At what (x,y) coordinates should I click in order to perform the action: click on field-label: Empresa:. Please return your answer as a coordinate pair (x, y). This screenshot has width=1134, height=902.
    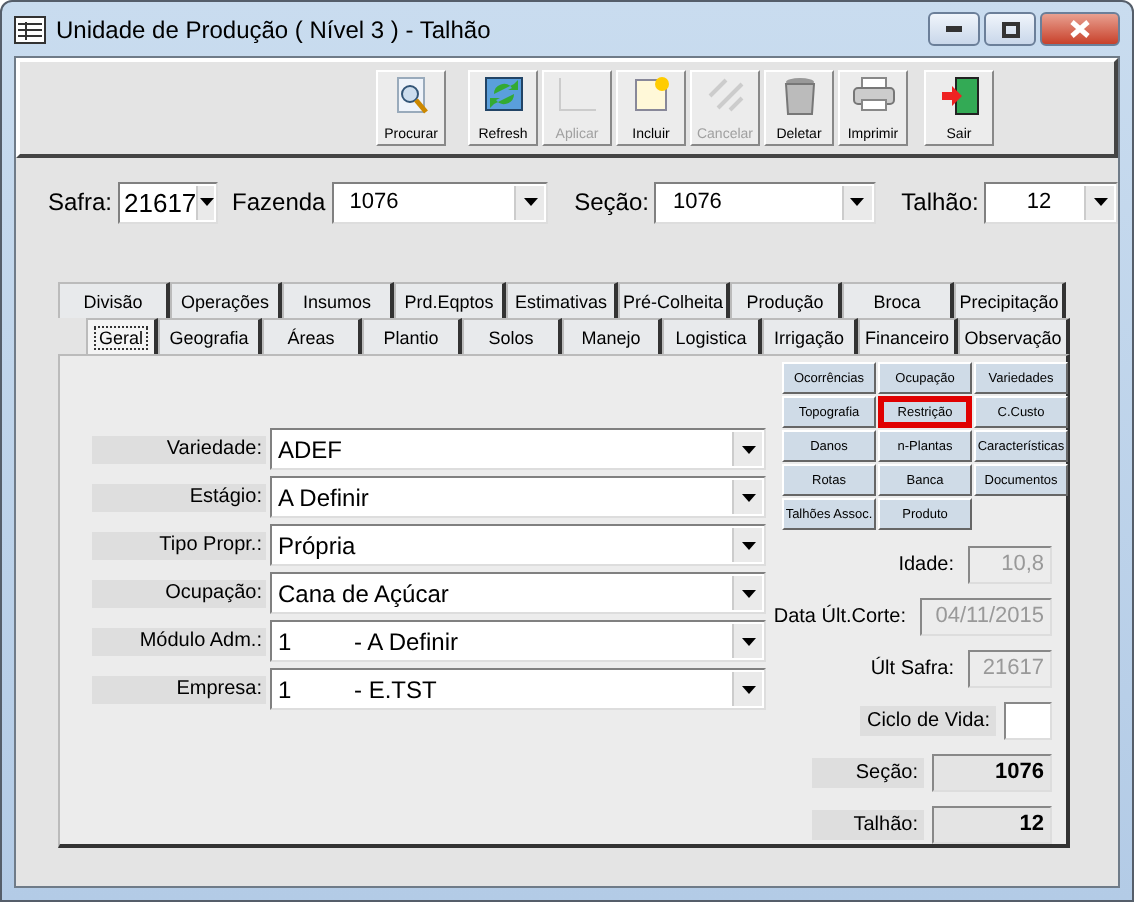
    Looking at the image, I should click on (179, 689).